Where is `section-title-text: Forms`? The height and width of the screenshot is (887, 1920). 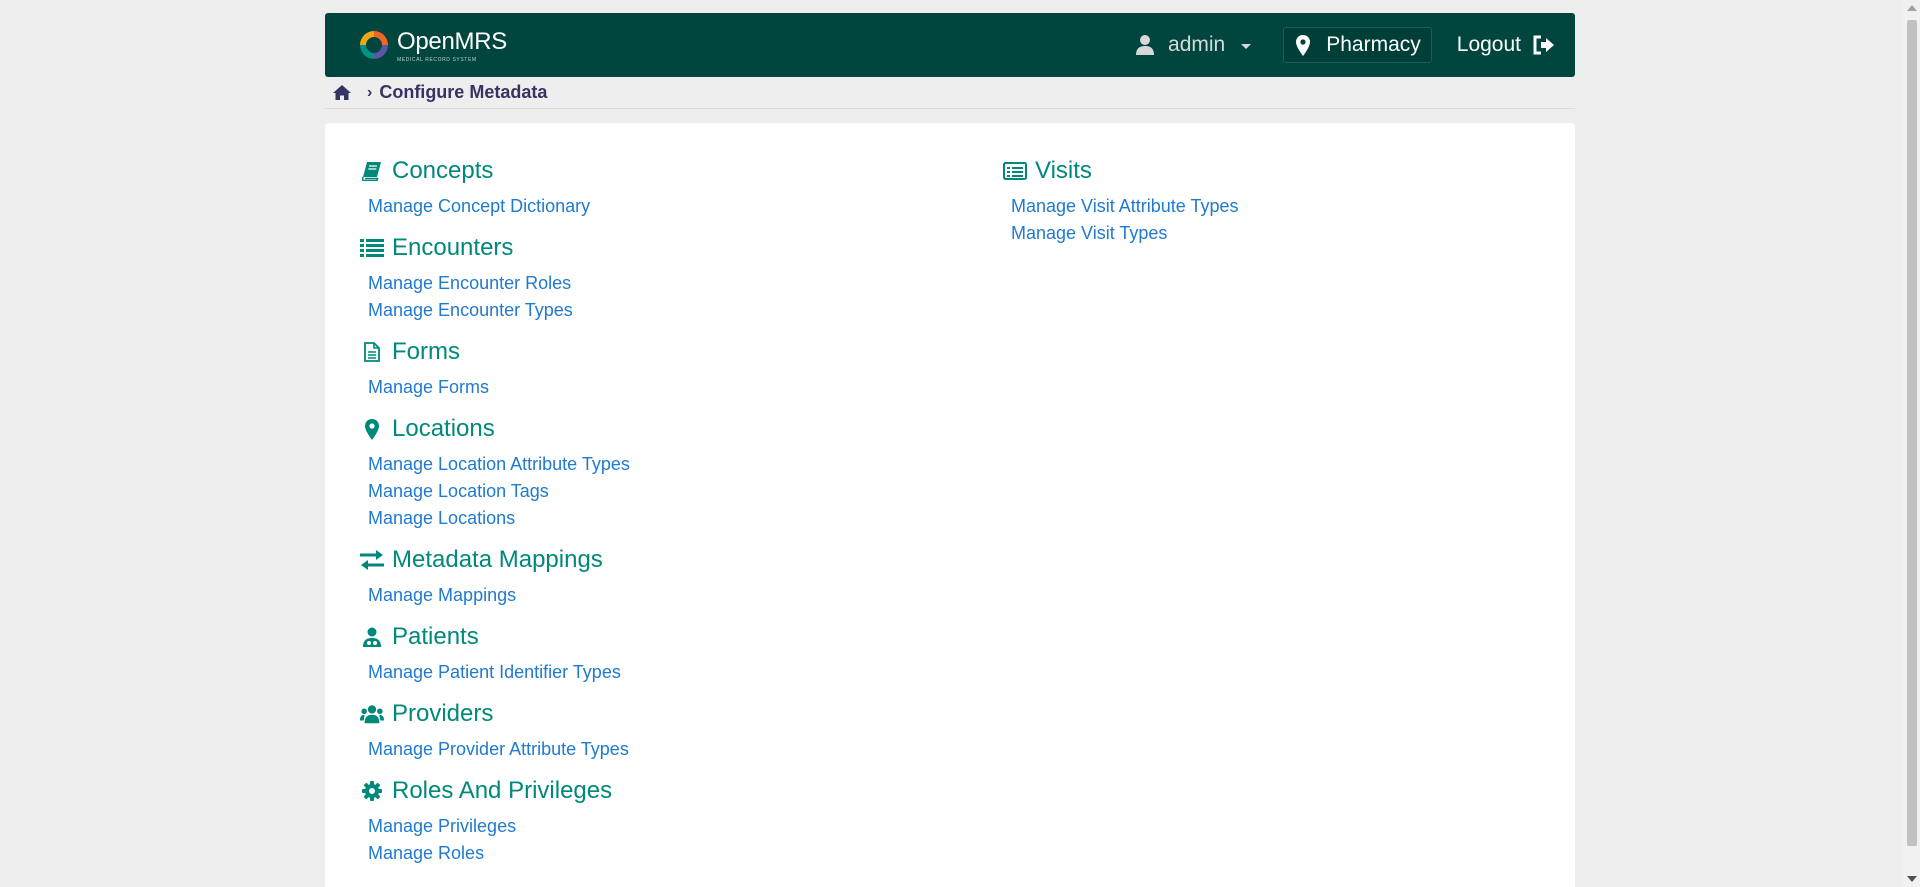 section-title-text: Forms is located at coordinates (426, 351).